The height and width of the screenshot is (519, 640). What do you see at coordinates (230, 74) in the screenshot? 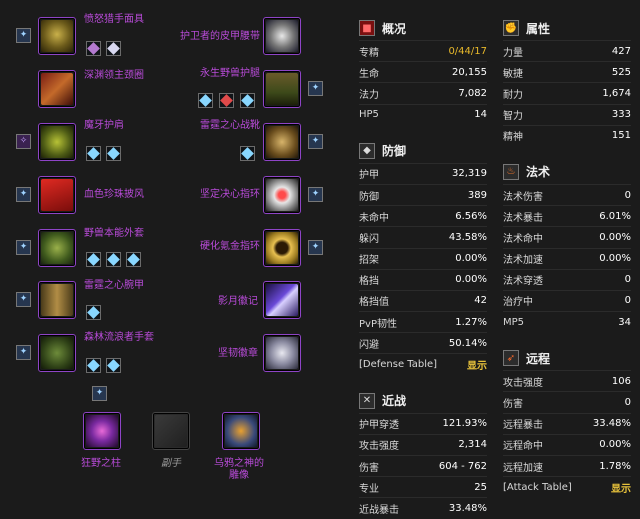
I see `item-name-legs: 永生野兽护腿` at bounding box center [230, 74].